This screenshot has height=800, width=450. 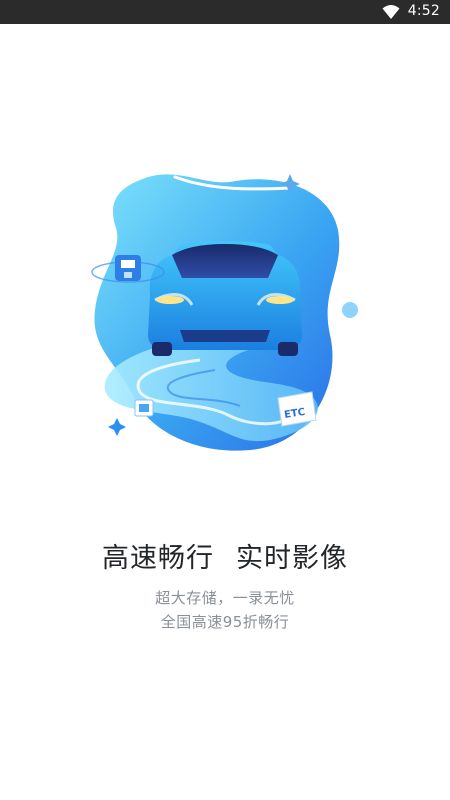 I want to click on sparkle-icon, so click(x=117, y=427).